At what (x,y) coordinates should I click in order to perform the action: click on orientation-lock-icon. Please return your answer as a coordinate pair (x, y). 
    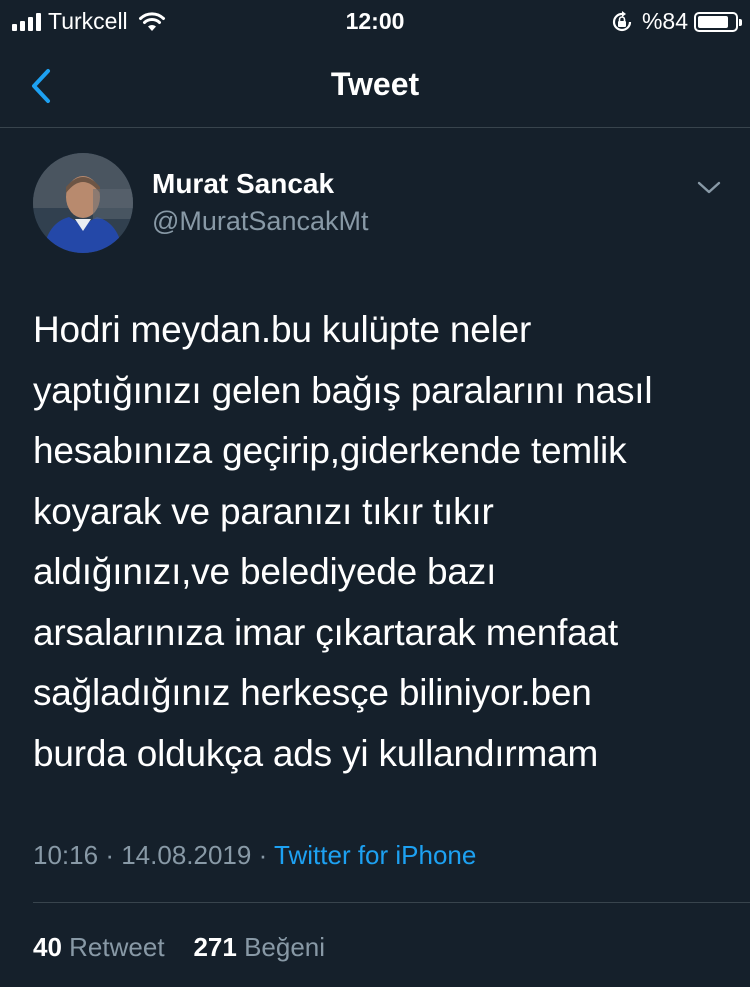
    Looking at the image, I should click on (622, 20).